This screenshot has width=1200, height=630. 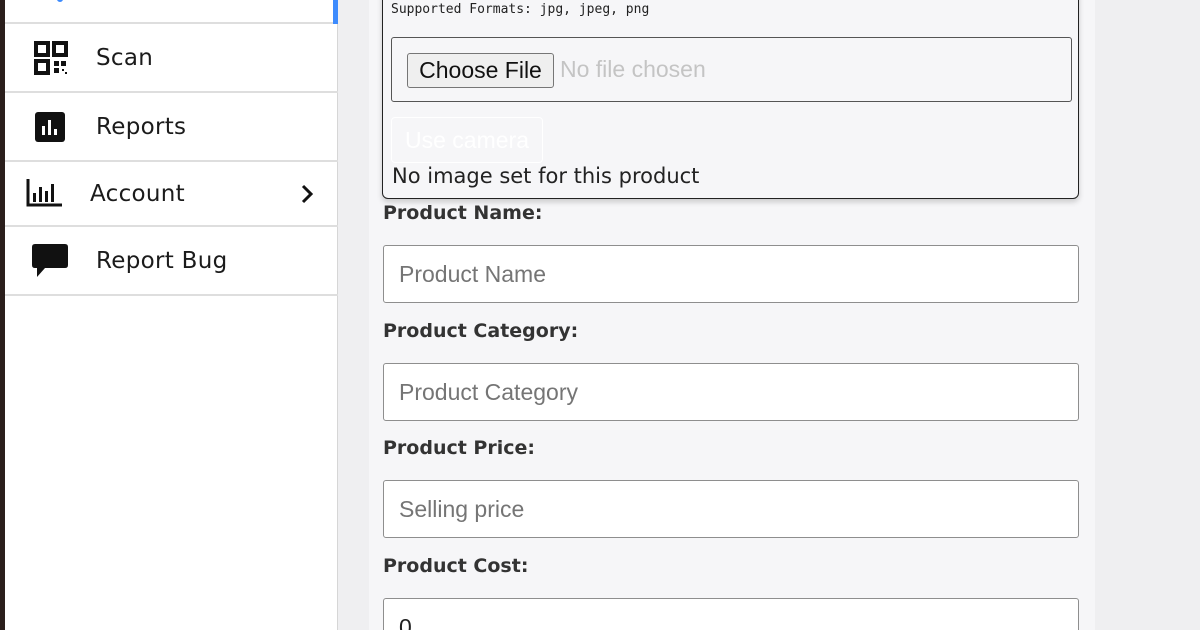 I want to click on product-price-input, so click(x=731, y=509).